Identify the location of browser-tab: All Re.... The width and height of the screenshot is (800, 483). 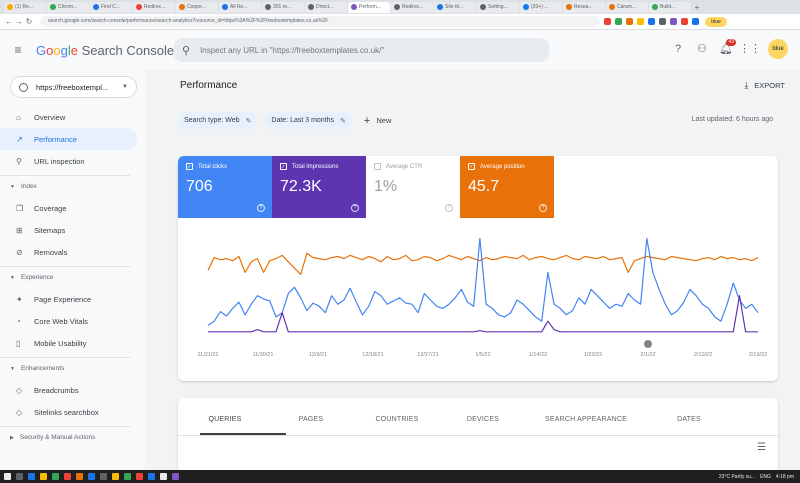
(240, 7).